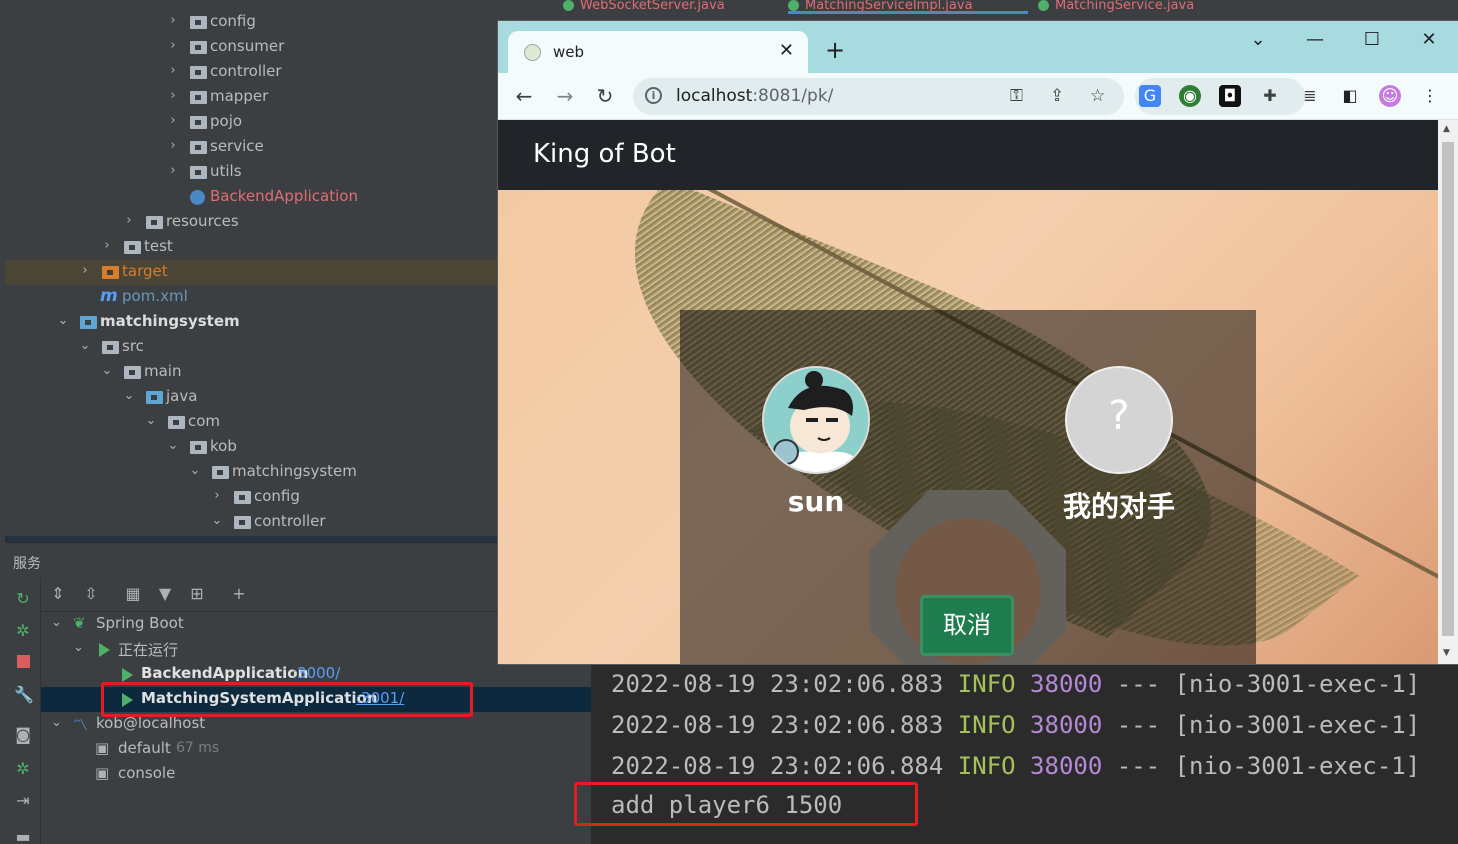  Describe the element at coordinates (251, 72) in the screenshot. I see `project-tree-item: › controller` at that location.